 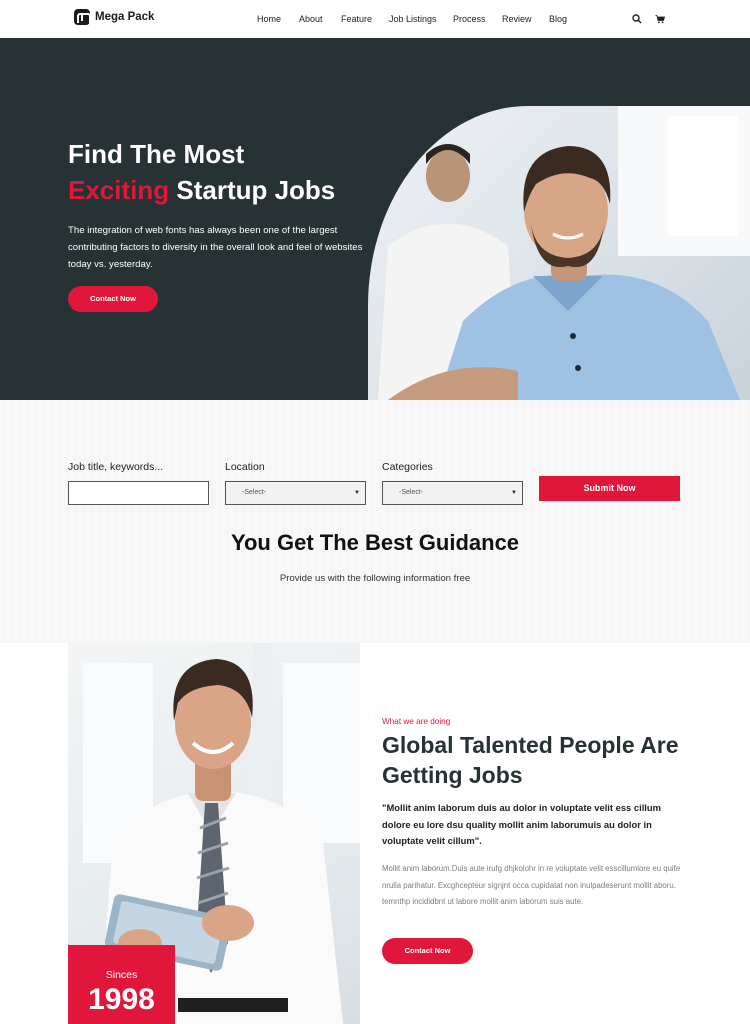 I want to click on categories-select: -Select- ▼, so click(x=452, y=493).